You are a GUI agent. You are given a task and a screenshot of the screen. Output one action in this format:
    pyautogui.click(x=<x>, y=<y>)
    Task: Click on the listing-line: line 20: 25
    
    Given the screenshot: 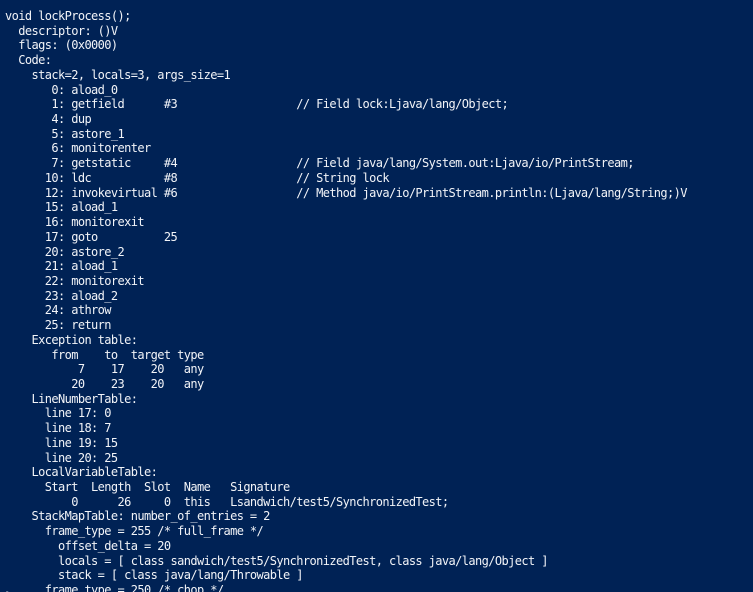 What is the action you would take?
    pyautogui.click(x=61, y=457)
    